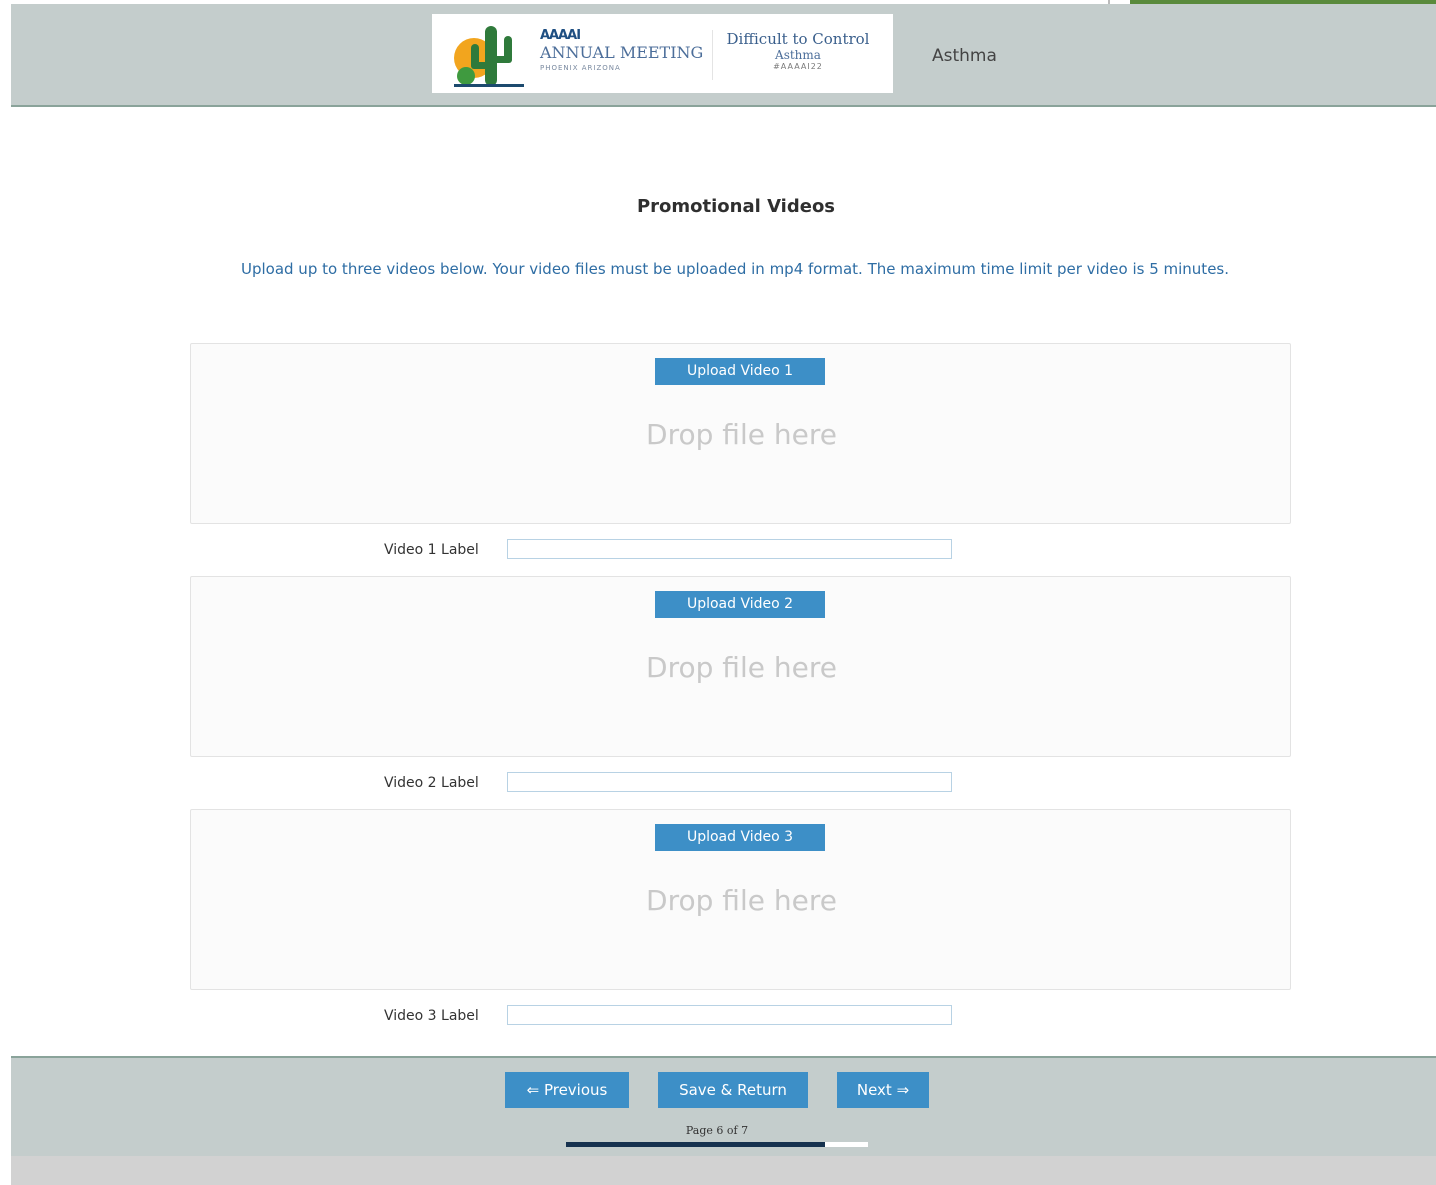 This screenshot has height=1185, width=1436. Describe the element at coordinates (883, 1090) in the screenshot. I see `next-button: Next ⇒` at that location.